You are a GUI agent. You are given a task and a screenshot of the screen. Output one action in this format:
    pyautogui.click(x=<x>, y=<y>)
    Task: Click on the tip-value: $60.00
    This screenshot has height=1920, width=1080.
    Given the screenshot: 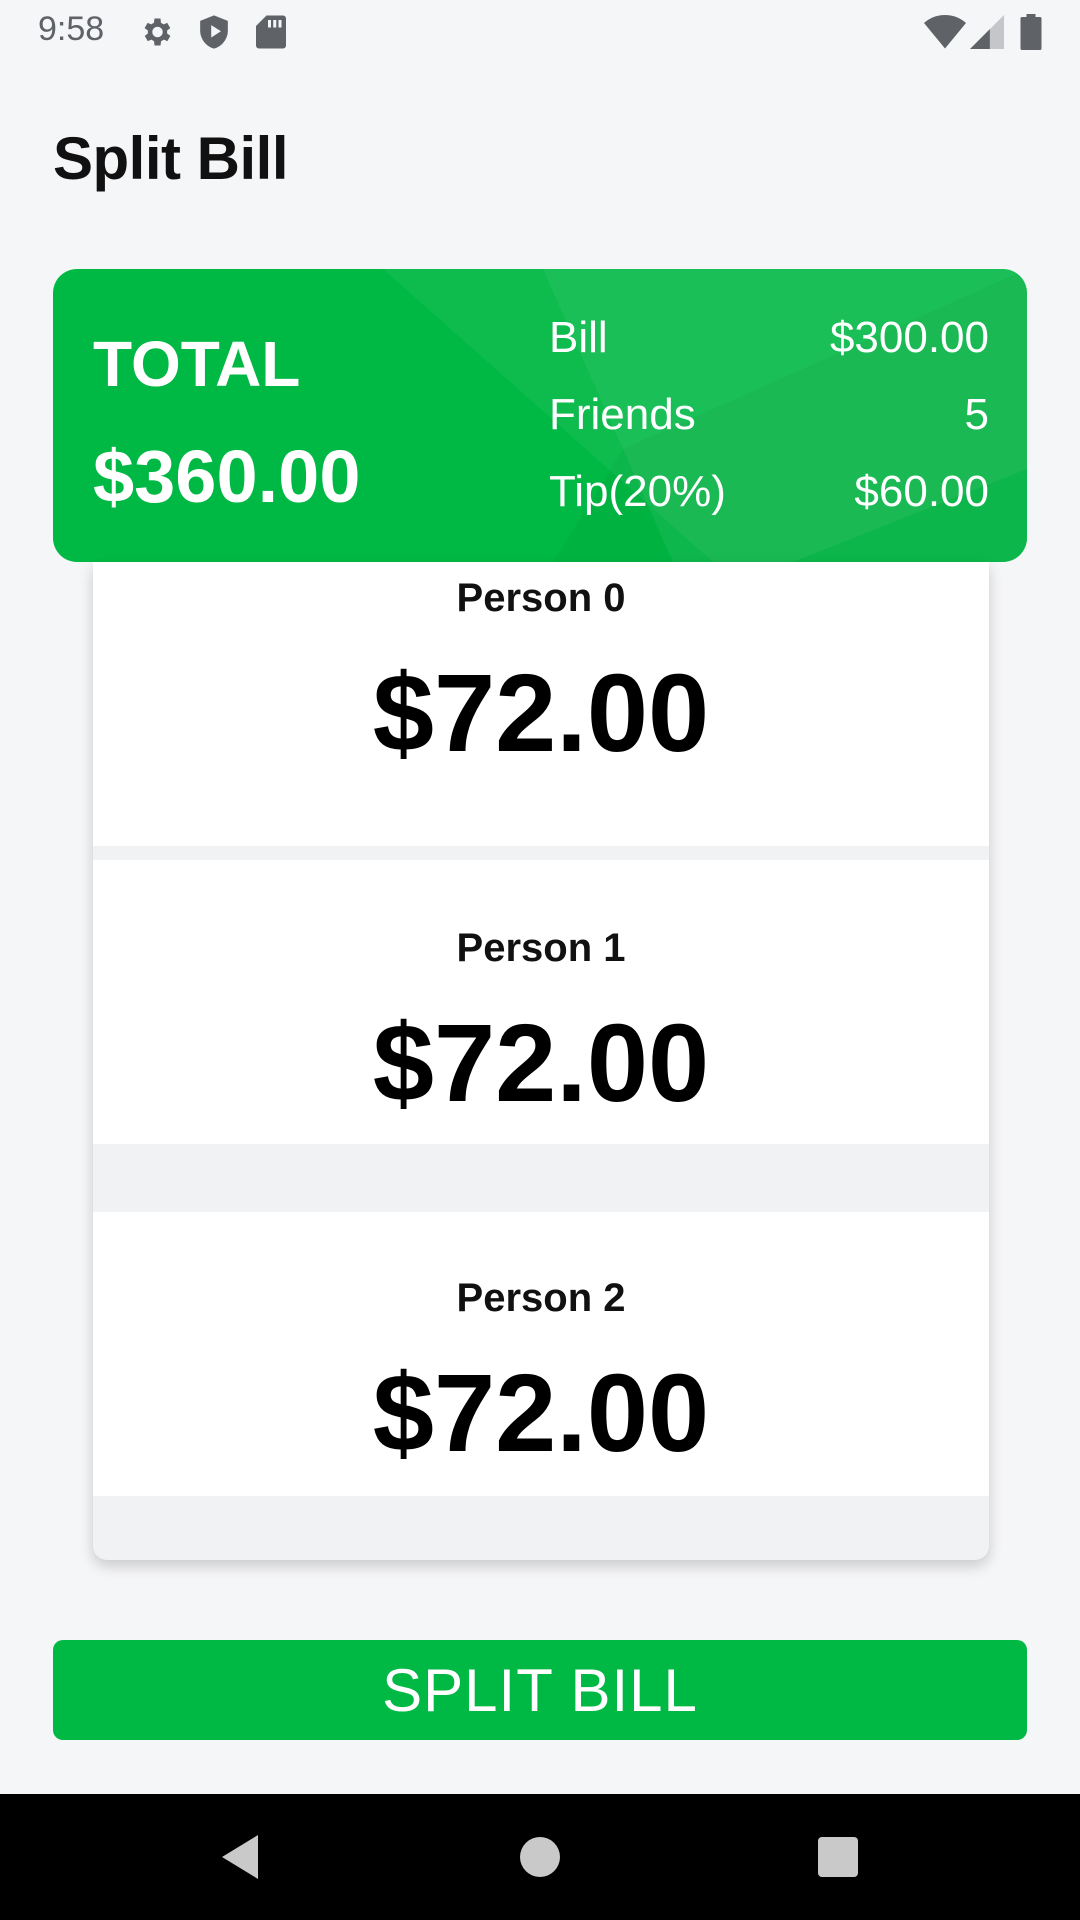 What is the action you would take?
    pyautogui.click(x=921, y=491)
    